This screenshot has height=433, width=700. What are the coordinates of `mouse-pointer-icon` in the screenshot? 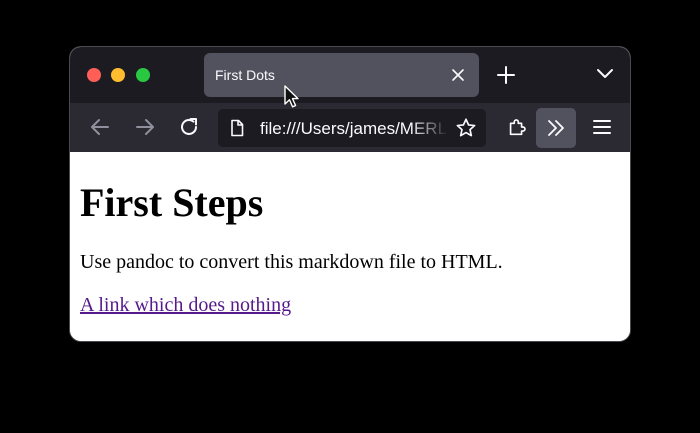 It's located at (291, 97).